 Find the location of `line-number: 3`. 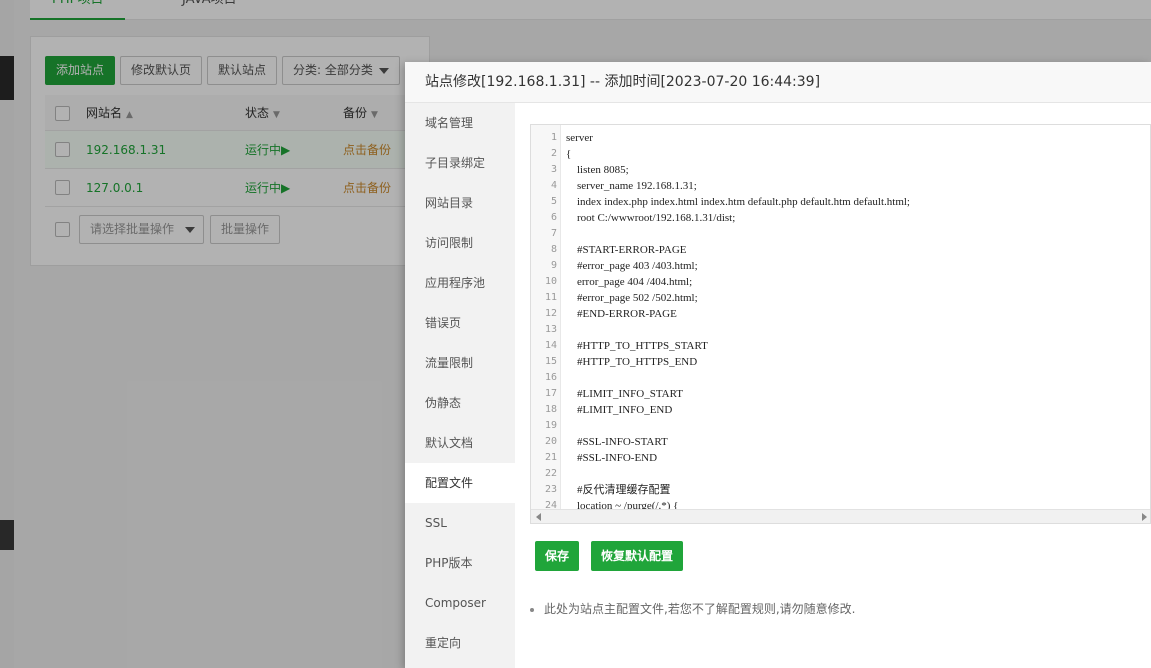

line-number: 3 is located at coordinates (553, 169).